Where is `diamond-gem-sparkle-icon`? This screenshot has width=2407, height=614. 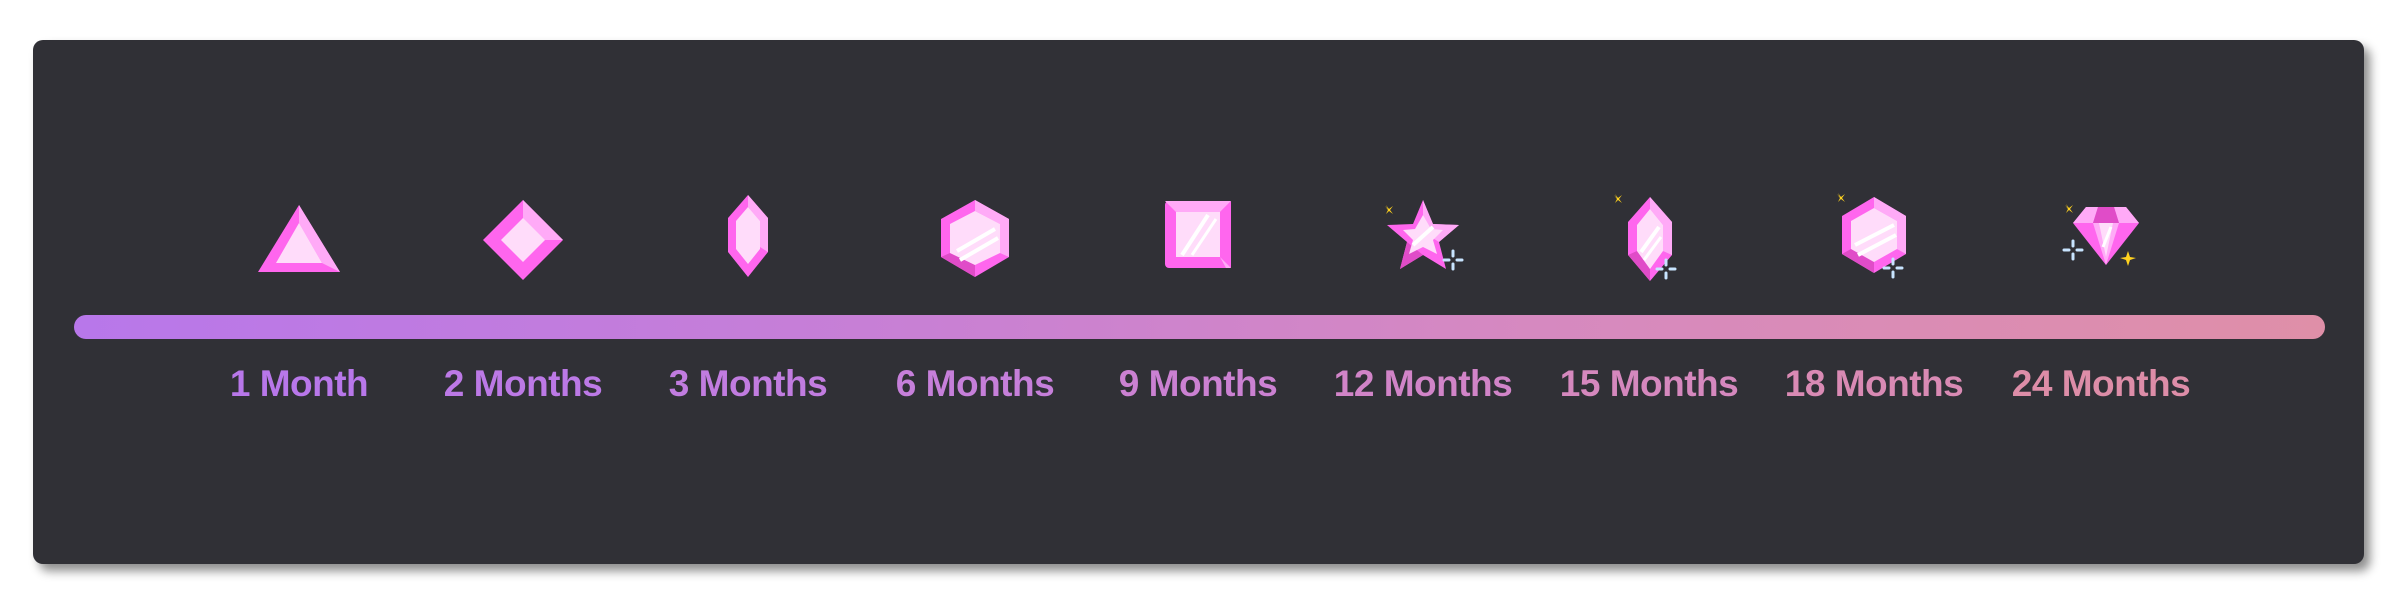
diamond-gem-sparkle-icon is located at coordinates (2101, 235).